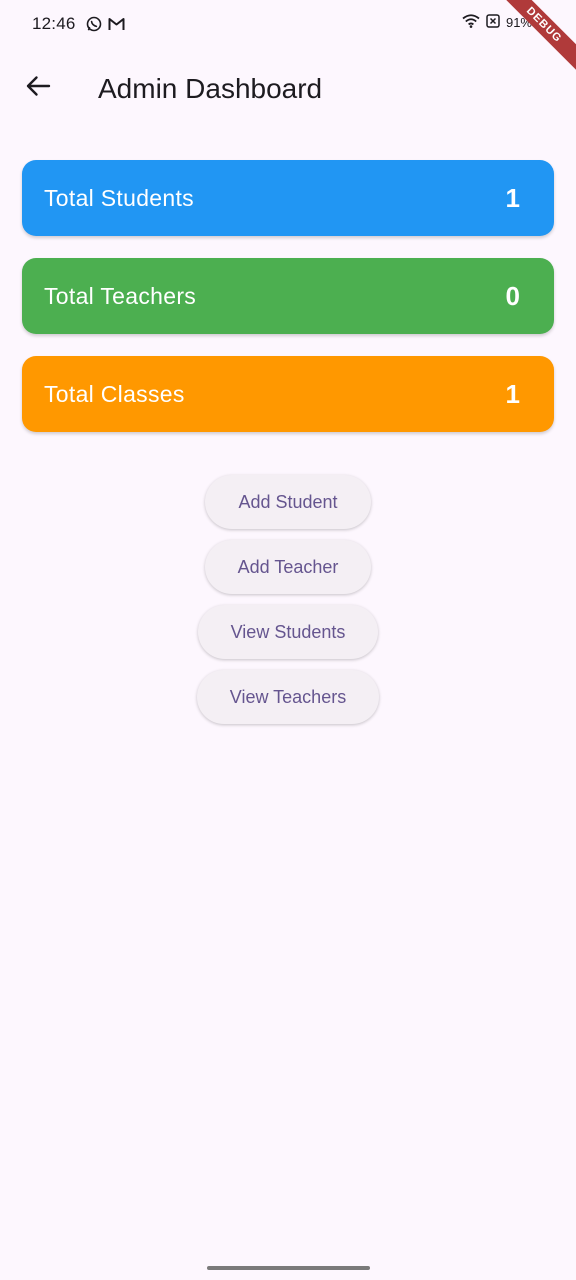  What do you see at coordinates (493, 22) in the screenshot?
I see `no-sim-icon` at bounding box center [493, 22].